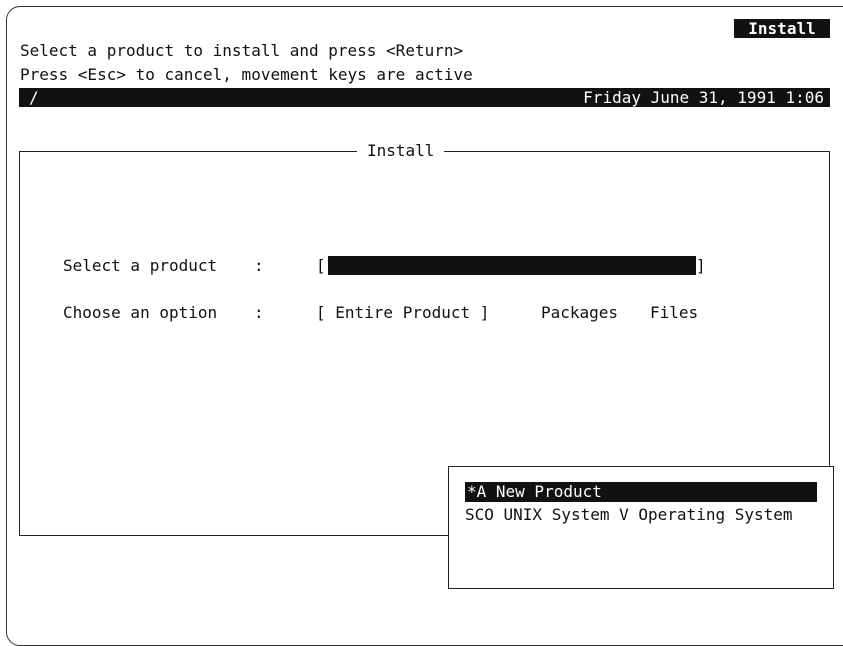 The image size is (843, 646). What do you see at coordinates (703, 97) in the screenshot?
I see `status-datetime: Friday June 31, 1991 1:06` at bounding box center [703, 97].